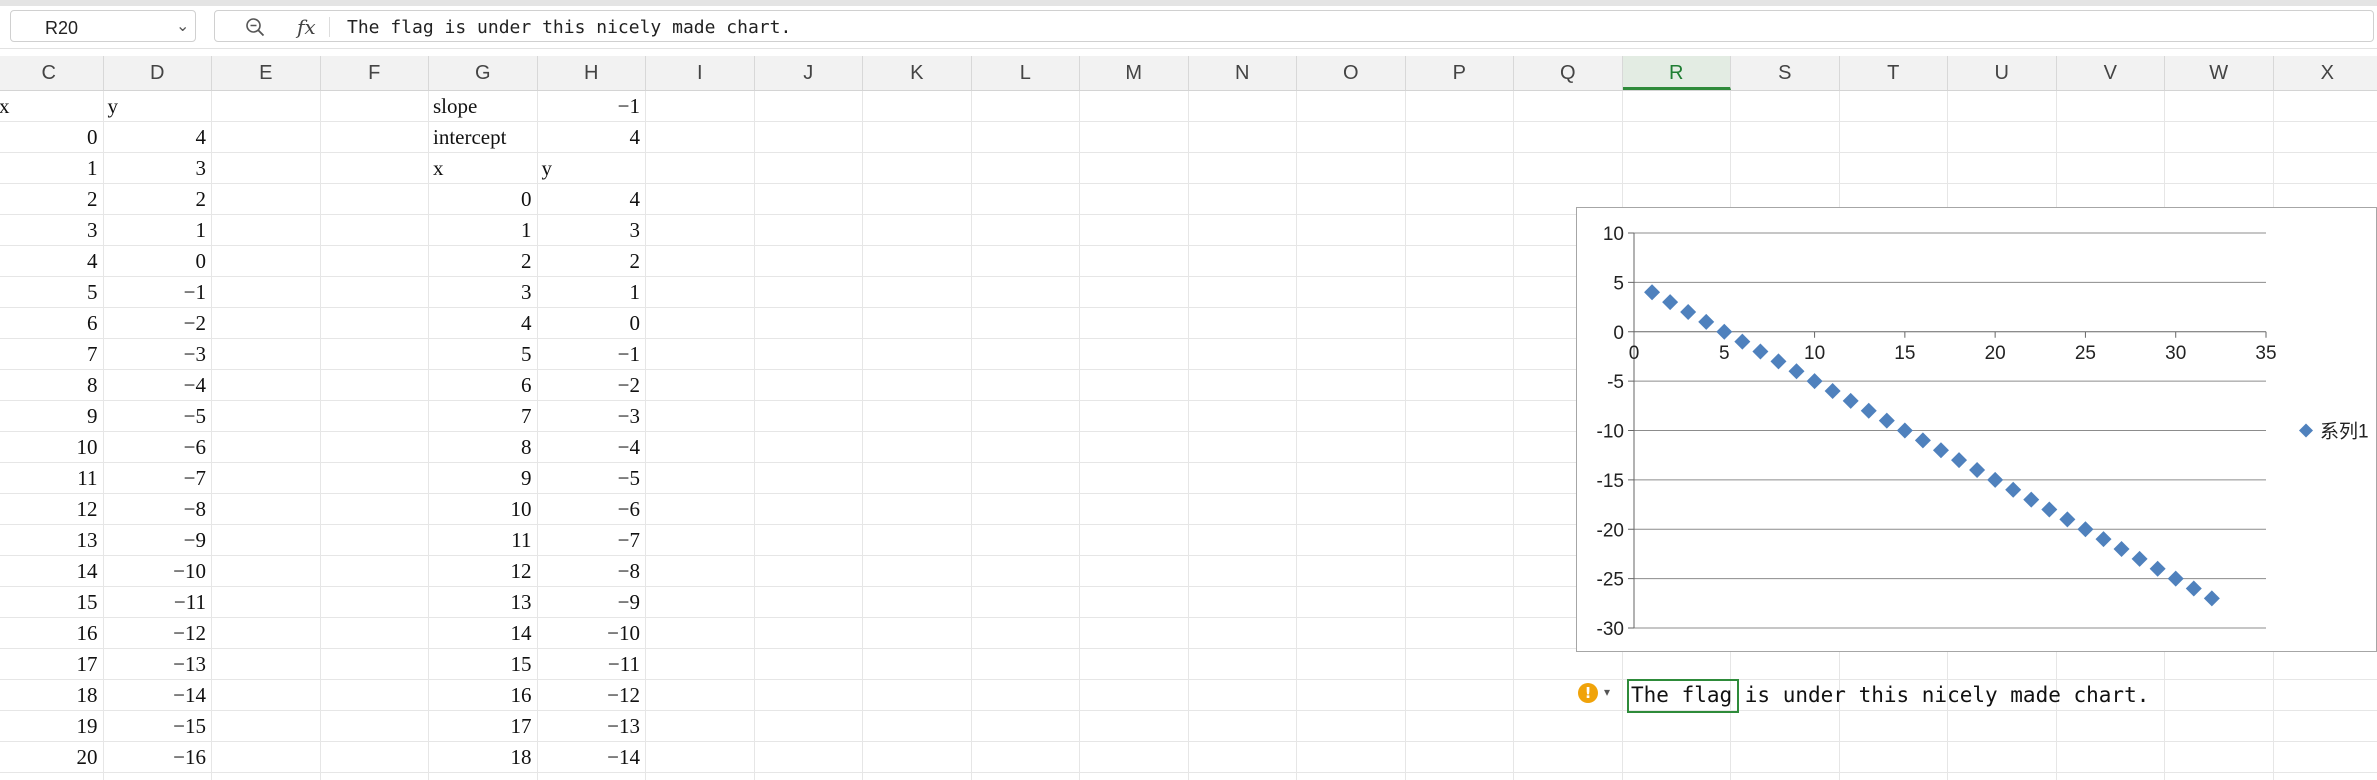  I want to click on table2-y-cell: 2, so click(589, 261).